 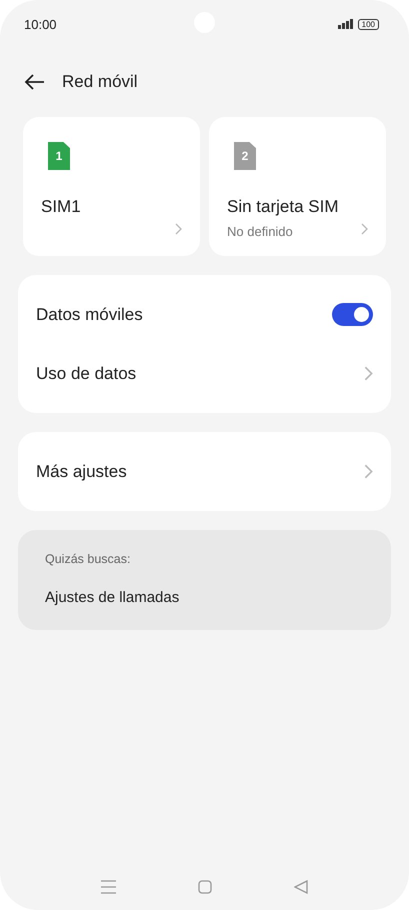 I want to click on signal-icon, so click(x=345, y=24).